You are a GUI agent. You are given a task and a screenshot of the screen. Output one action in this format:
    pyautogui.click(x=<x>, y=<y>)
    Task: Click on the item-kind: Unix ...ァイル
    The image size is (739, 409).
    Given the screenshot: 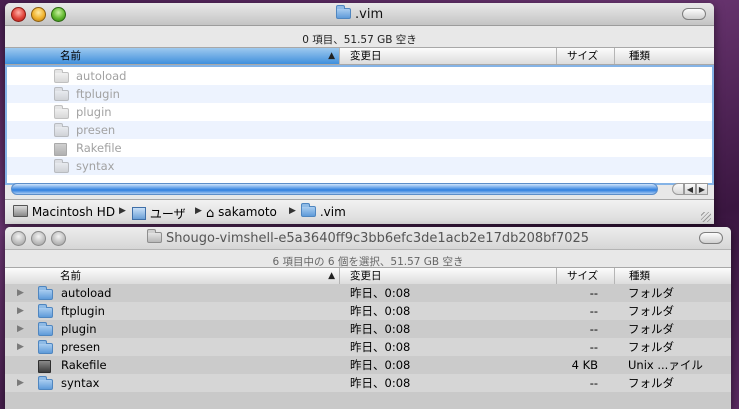 What is the action you would take?
    pyautogui.click(x=665, y=365)
    